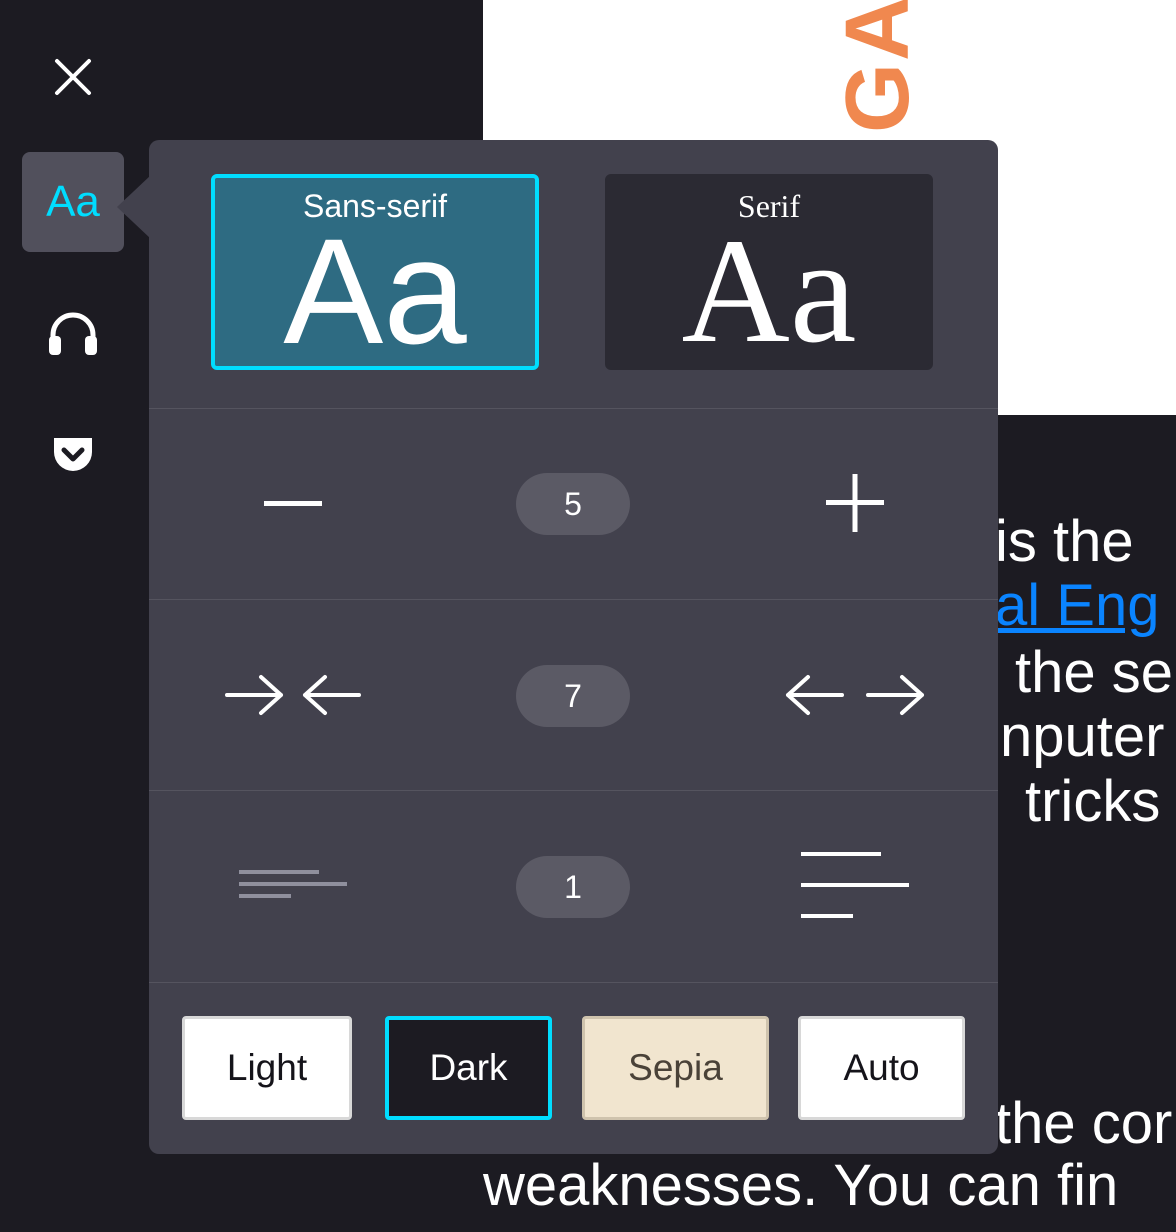 This screenshot has width=1176, height=1232. I want to click on article-link-line: al Eng, so click(1077, 606).